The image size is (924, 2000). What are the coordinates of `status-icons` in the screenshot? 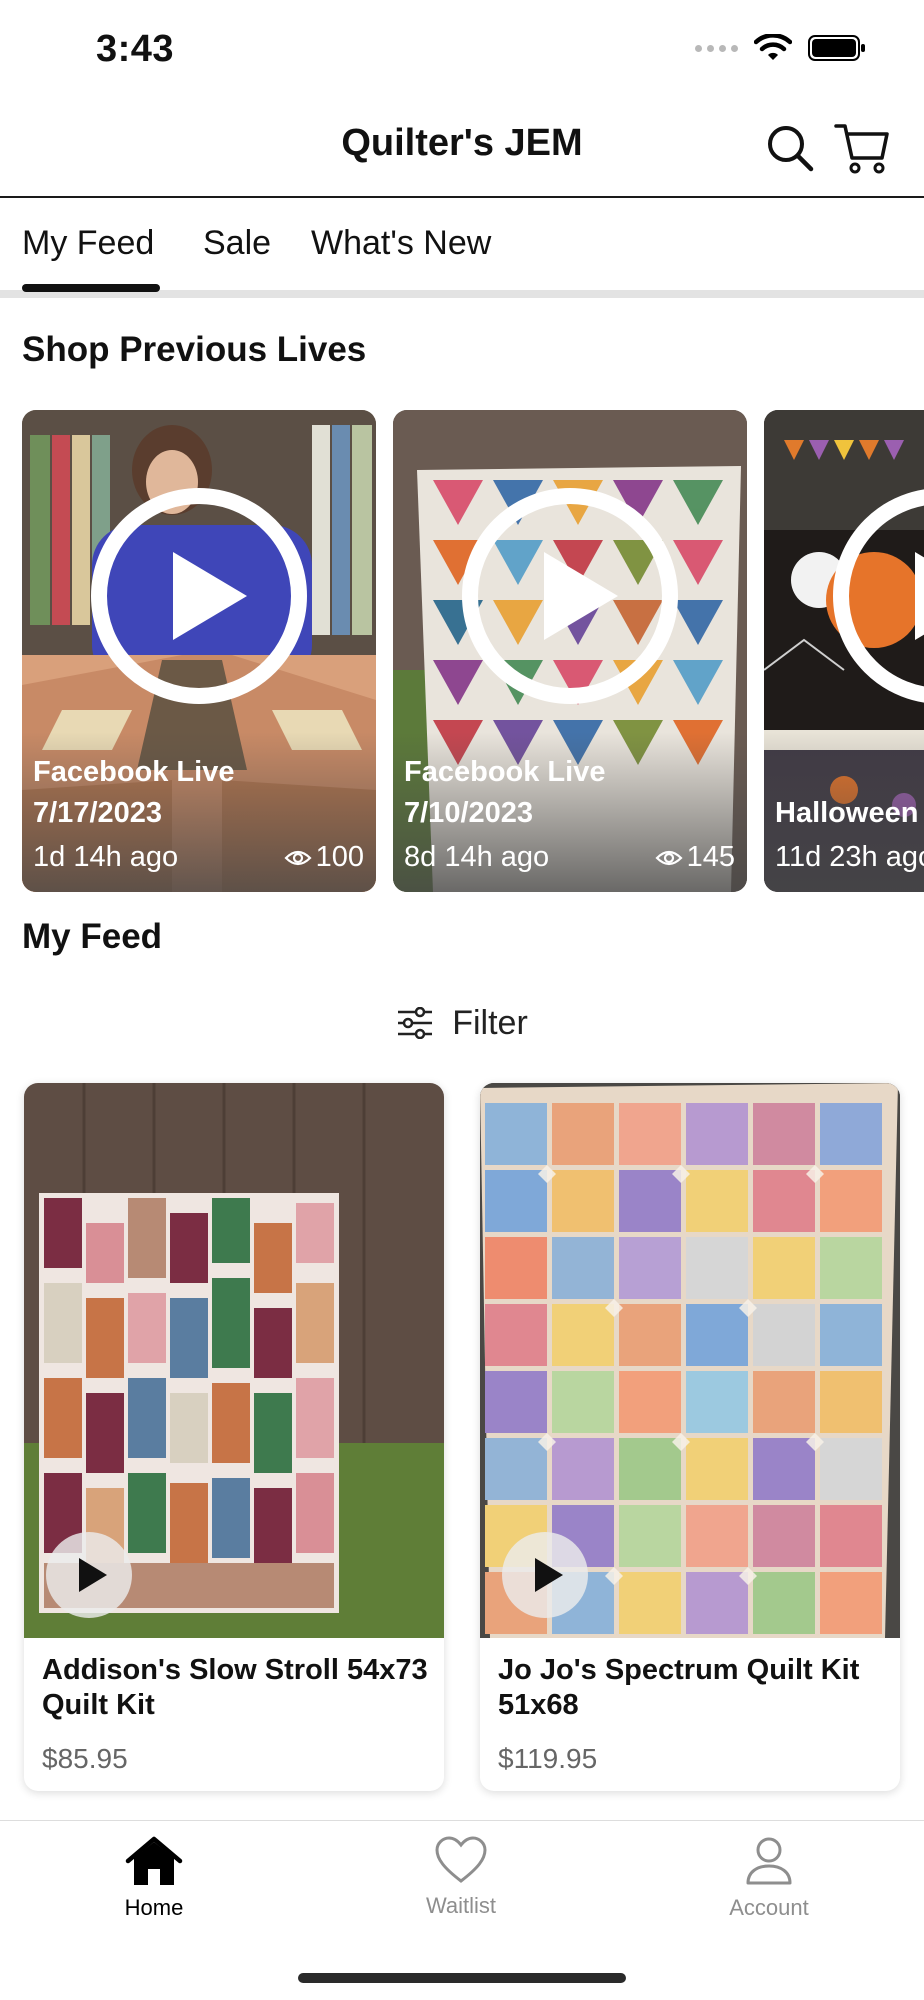 It's located at (780, 48).